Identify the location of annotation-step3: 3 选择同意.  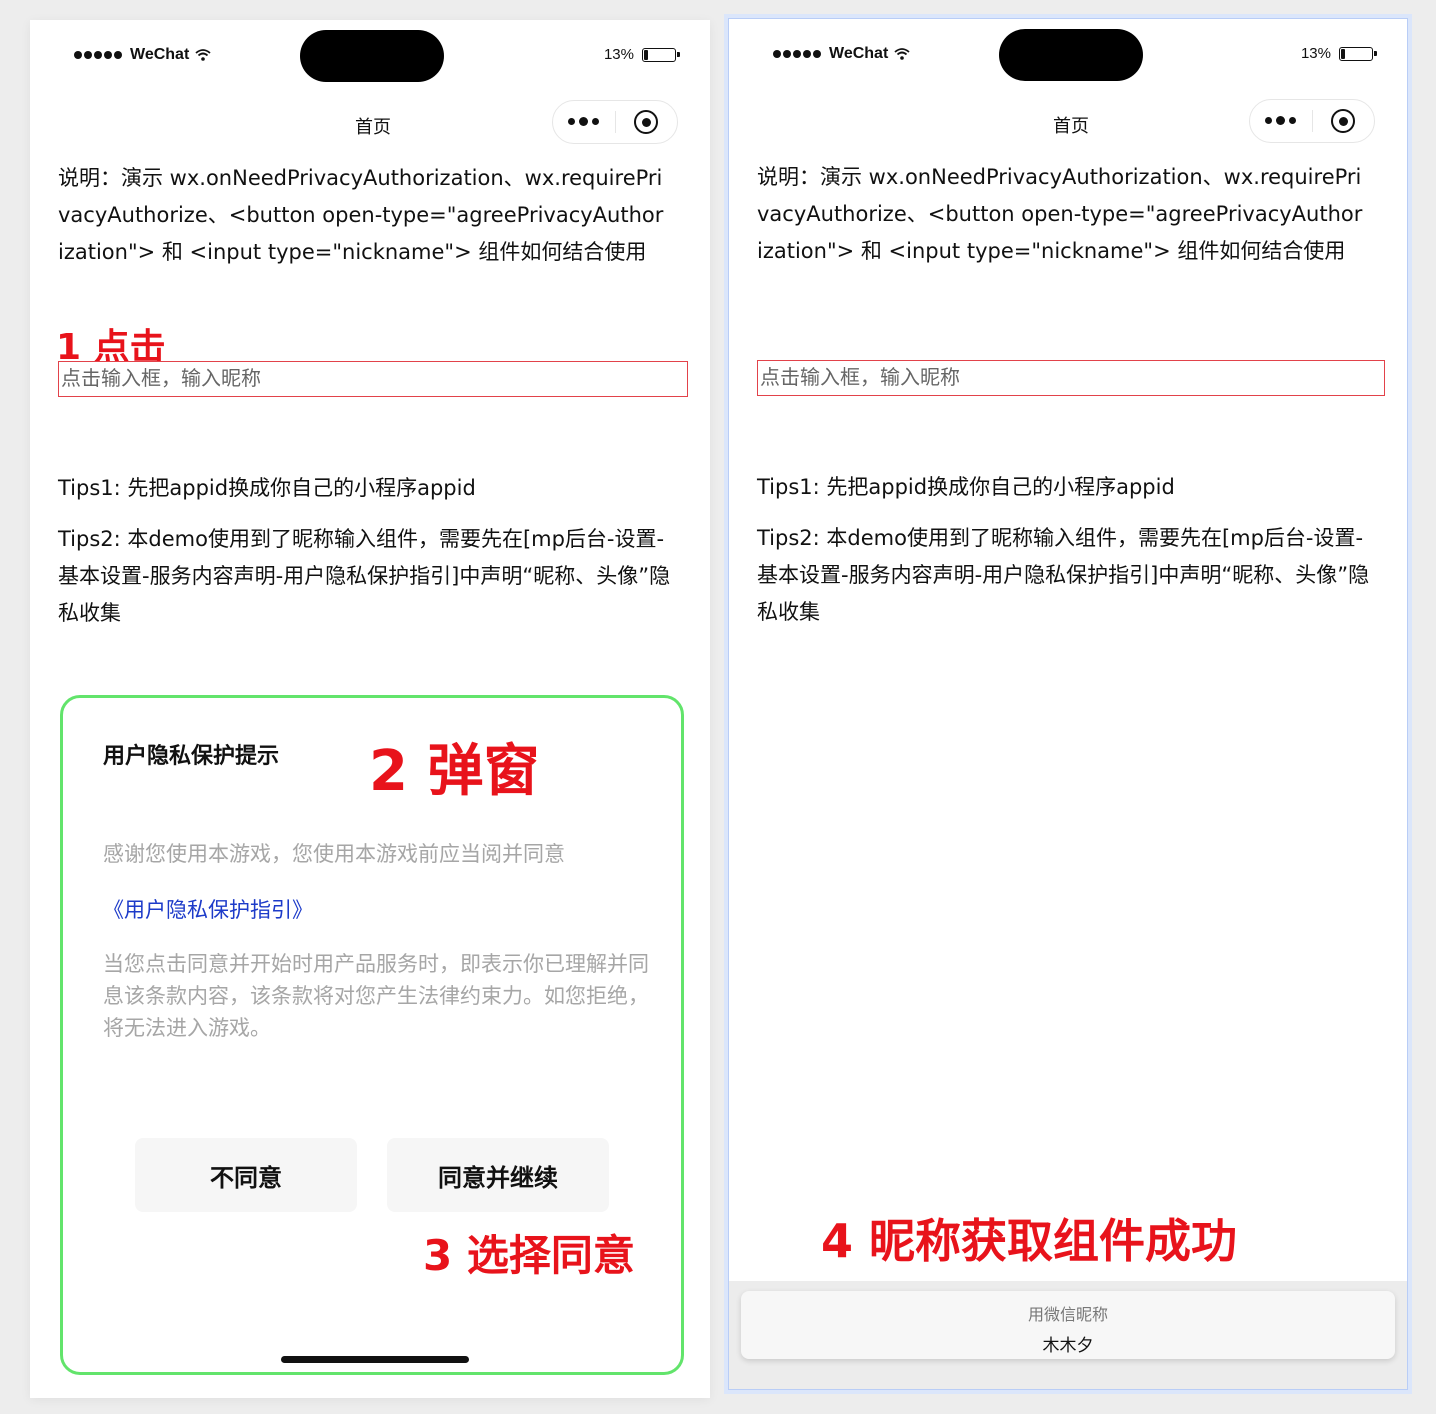
(529, 1255).